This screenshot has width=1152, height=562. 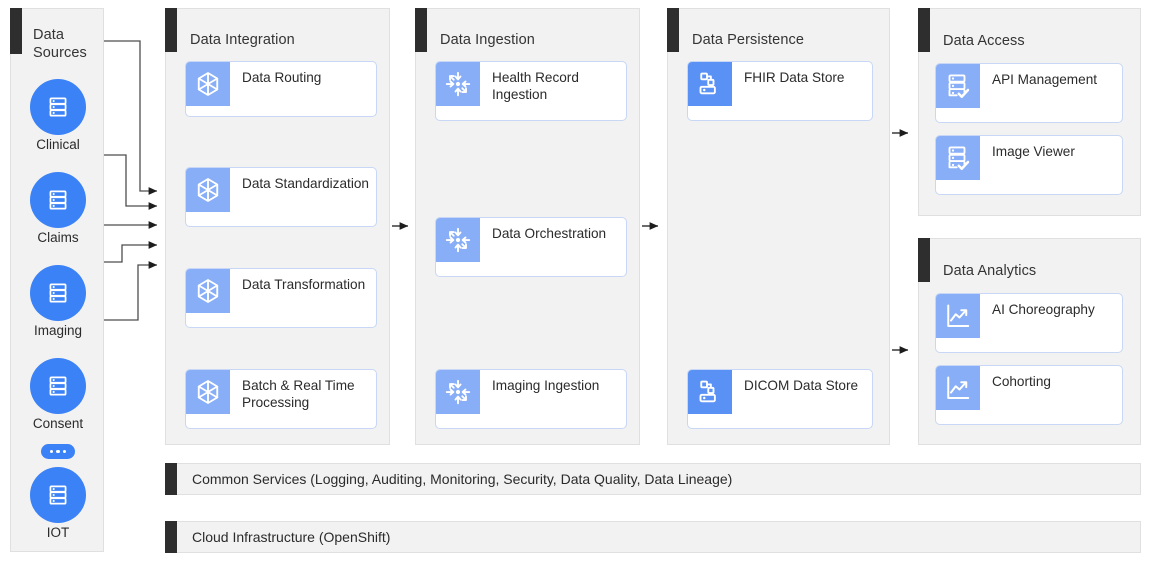 I want to click on card-label: Data Standardization, so click(x=305, y=183).